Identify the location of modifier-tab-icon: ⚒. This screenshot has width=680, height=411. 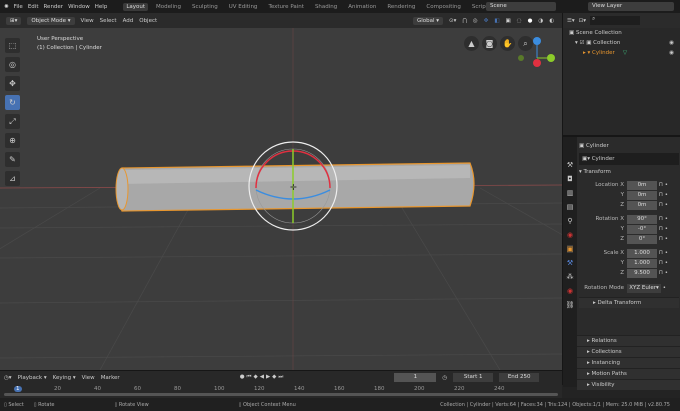
(570, 263).